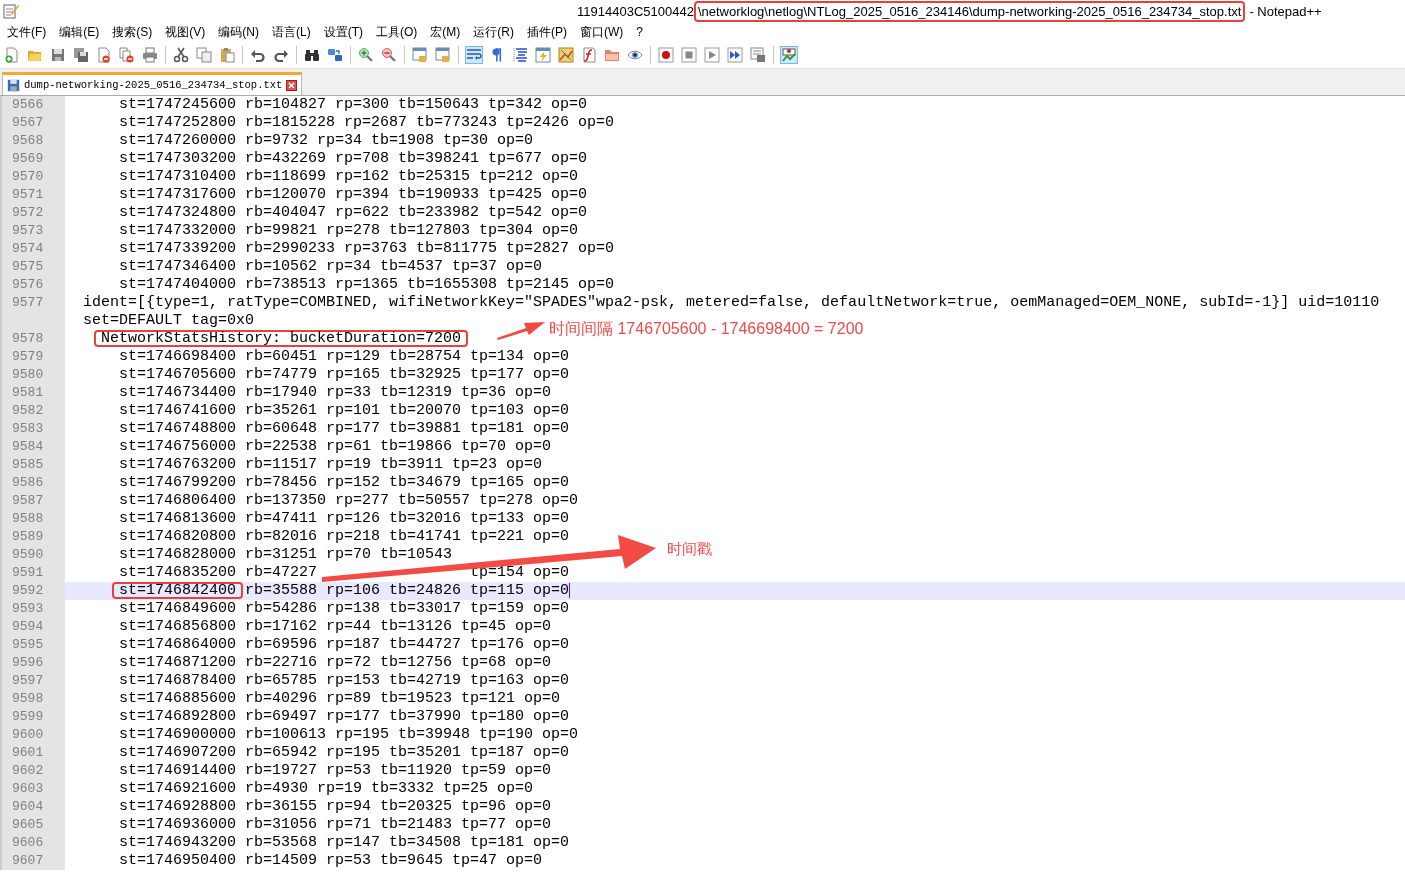 The image size is (1405, 881). What do you see at coordinates (335, 824) in the screenshot?
I see `code-line: st=1746936000 rb=31056 rp=71 tb=21483 tp=77 op=0` at bounding box center [335, 824].